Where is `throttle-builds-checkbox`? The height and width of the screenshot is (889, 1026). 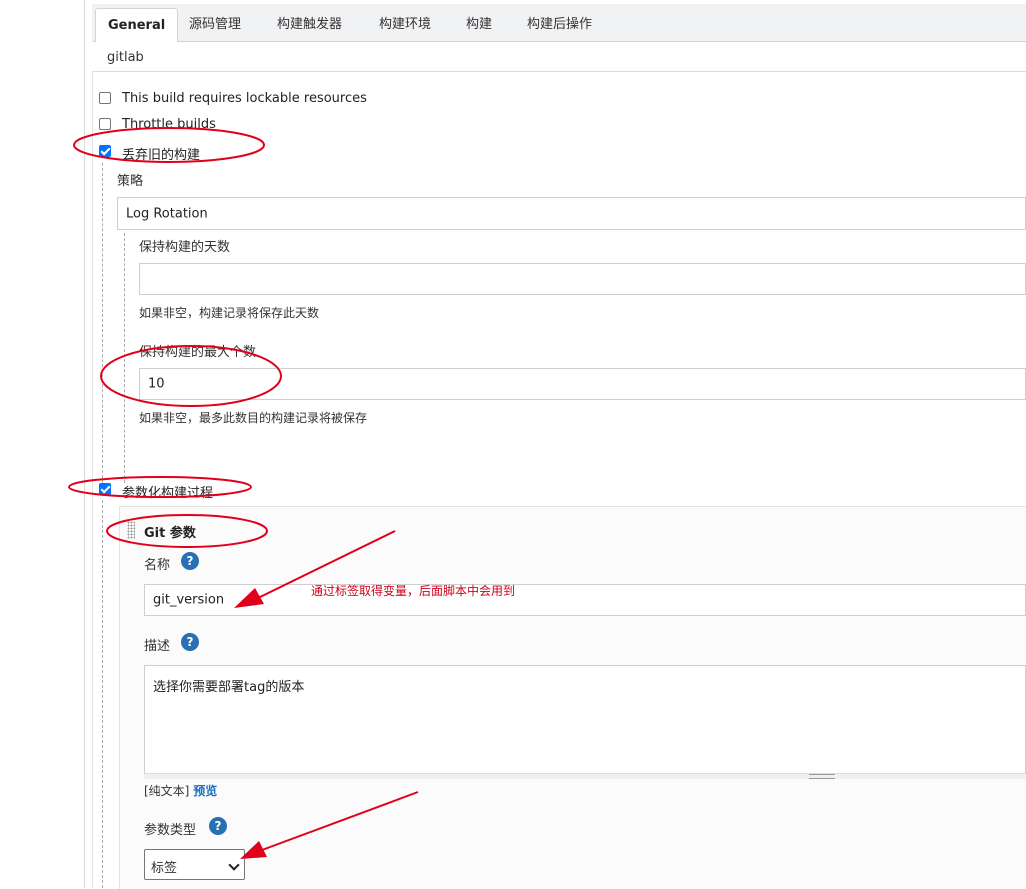 throttle-builds-checkbox is located at coordinates (105, 124).